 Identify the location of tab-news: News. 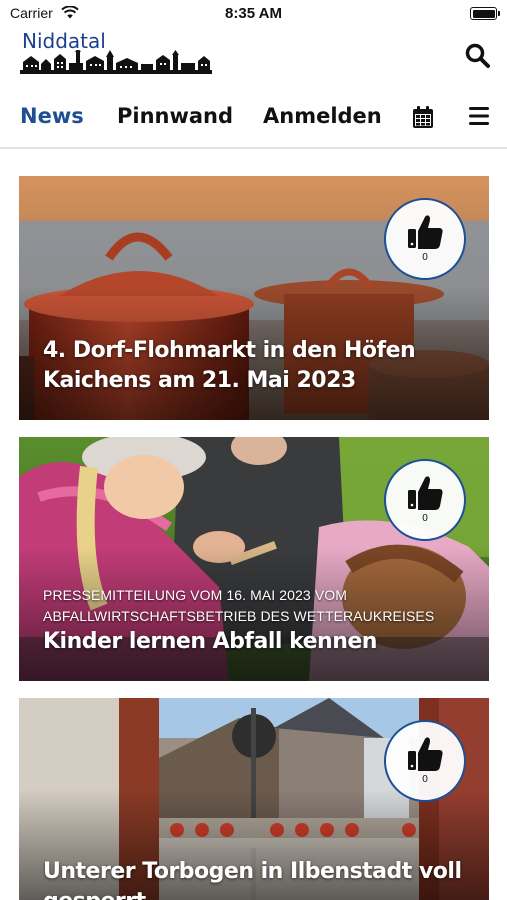
(52, 116).